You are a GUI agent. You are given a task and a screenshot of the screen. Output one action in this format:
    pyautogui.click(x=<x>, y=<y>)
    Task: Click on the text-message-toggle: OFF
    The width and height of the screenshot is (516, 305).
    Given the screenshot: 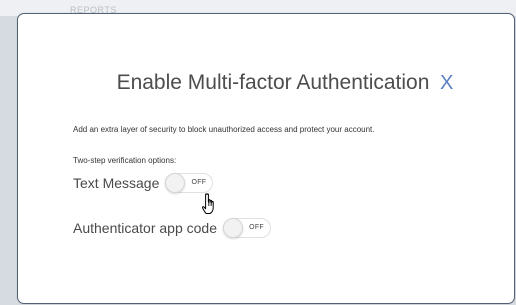 What is the action you would take?
    pyautogui.click(x=189, y=183)
    